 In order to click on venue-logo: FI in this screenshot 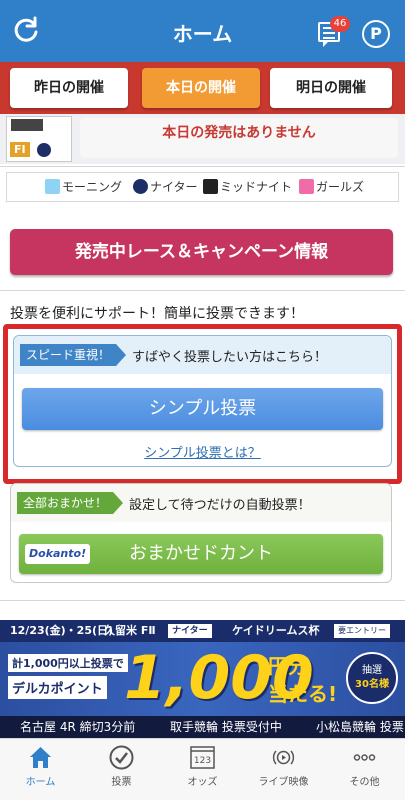, I will do `click(39, 139)`.